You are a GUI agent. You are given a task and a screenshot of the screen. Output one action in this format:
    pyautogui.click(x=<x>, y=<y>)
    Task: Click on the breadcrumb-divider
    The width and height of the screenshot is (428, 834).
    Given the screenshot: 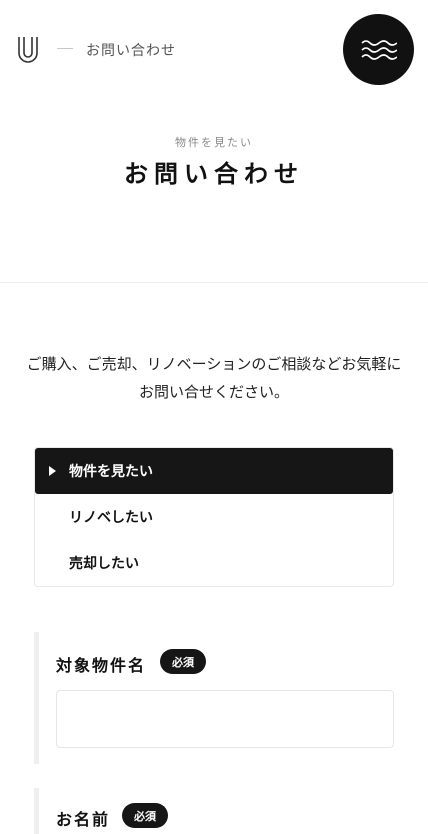 What is the action you would take?
    pyautogui.click(x=65, y=48)
    